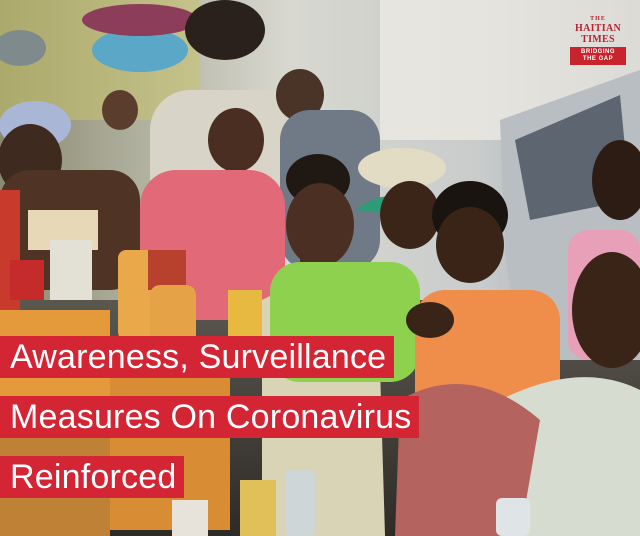 The height and width of the screenshot is (536, 640). What do you see at coordinates (197, 357) in the screenshot?
I see `headline-line-1: Awareness, Surveillance` at bounding box center [197, 357].